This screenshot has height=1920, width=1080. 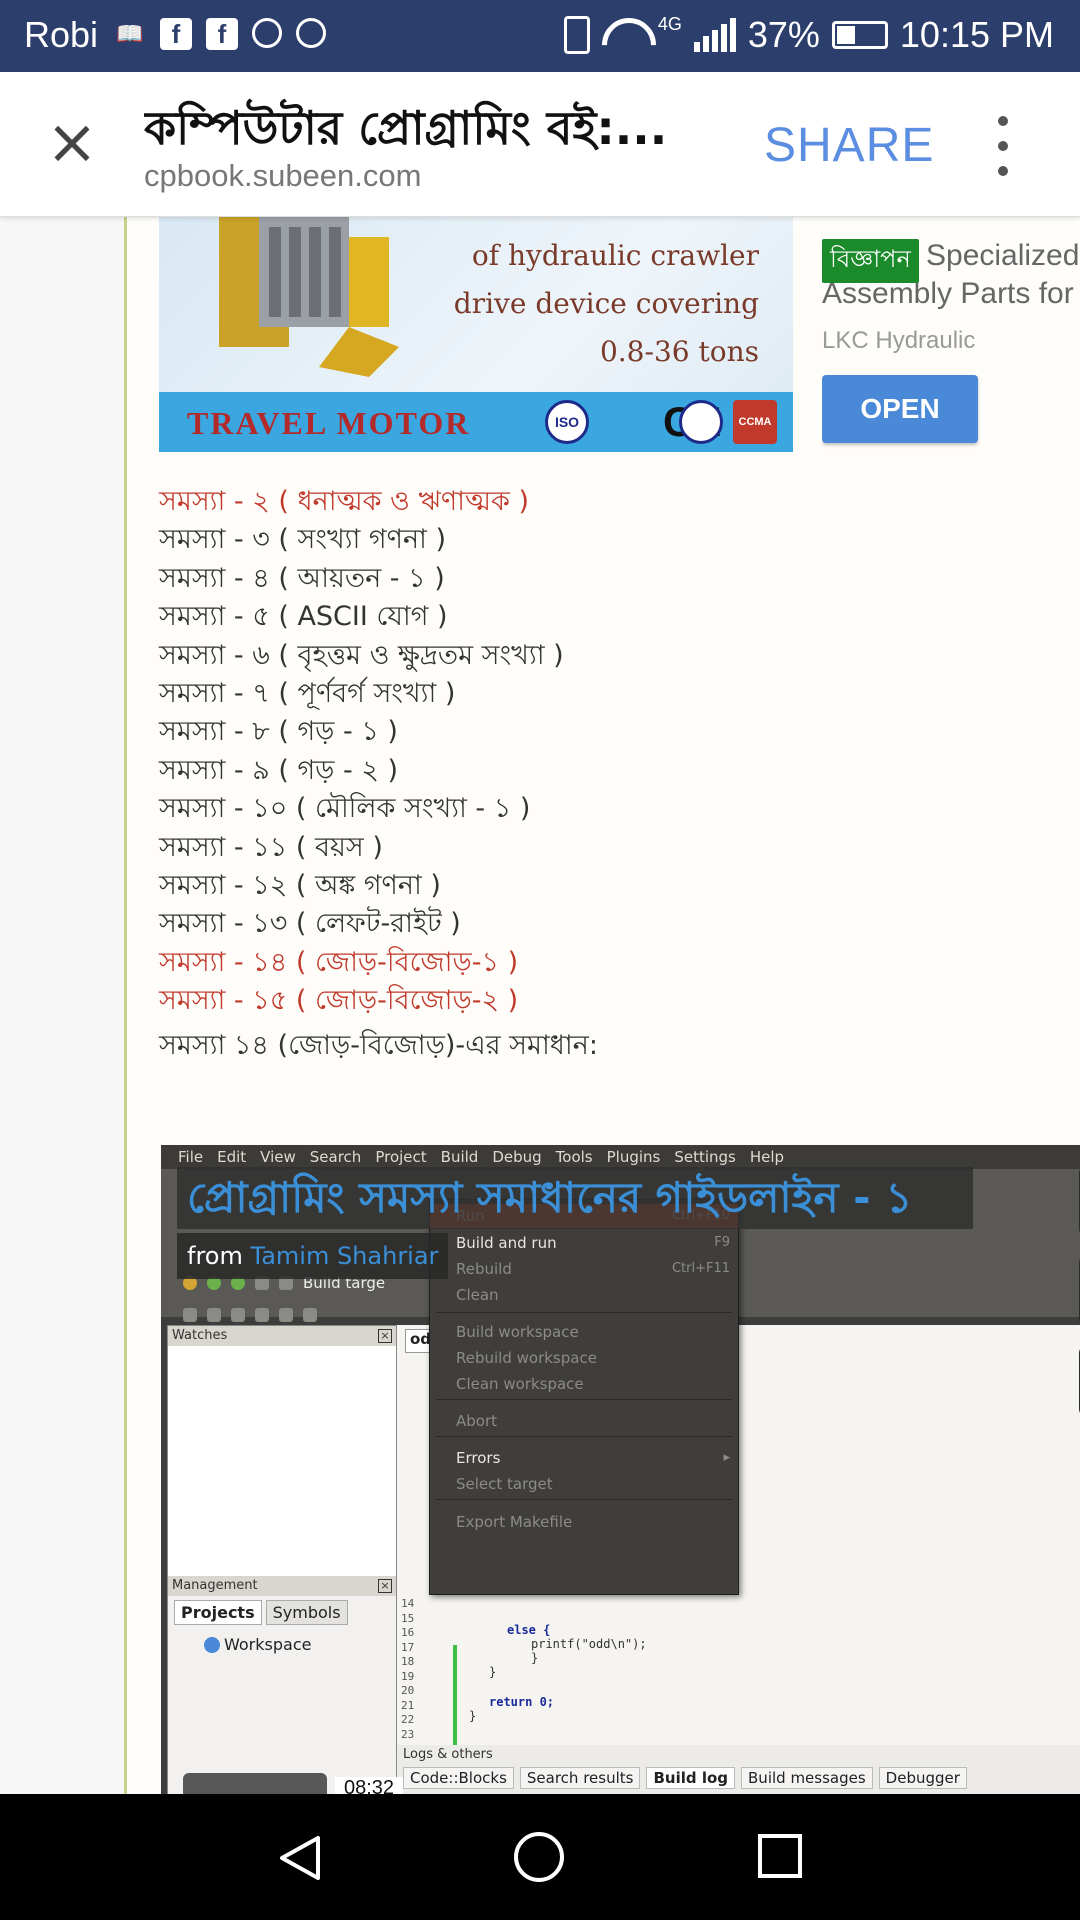 What do you see at coordinates (574, 1157) in the screenshot?
I see `ide-menu-item: Tools` at bounding box center [574, 1157].